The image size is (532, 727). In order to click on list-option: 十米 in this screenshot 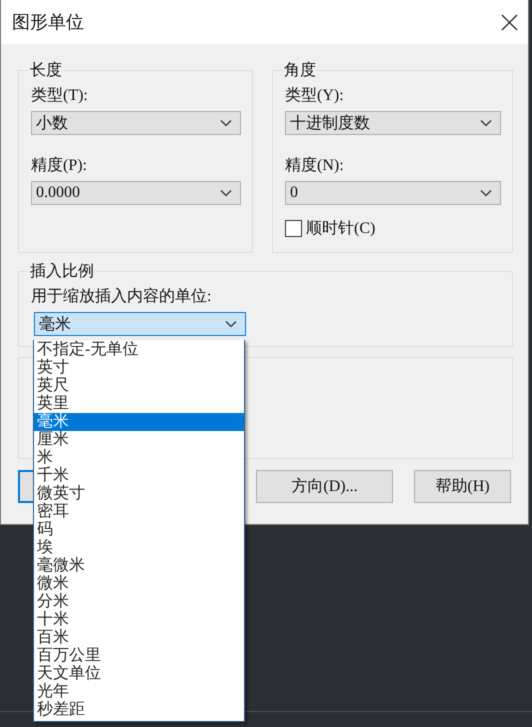, I will do `click(139, 620)`.